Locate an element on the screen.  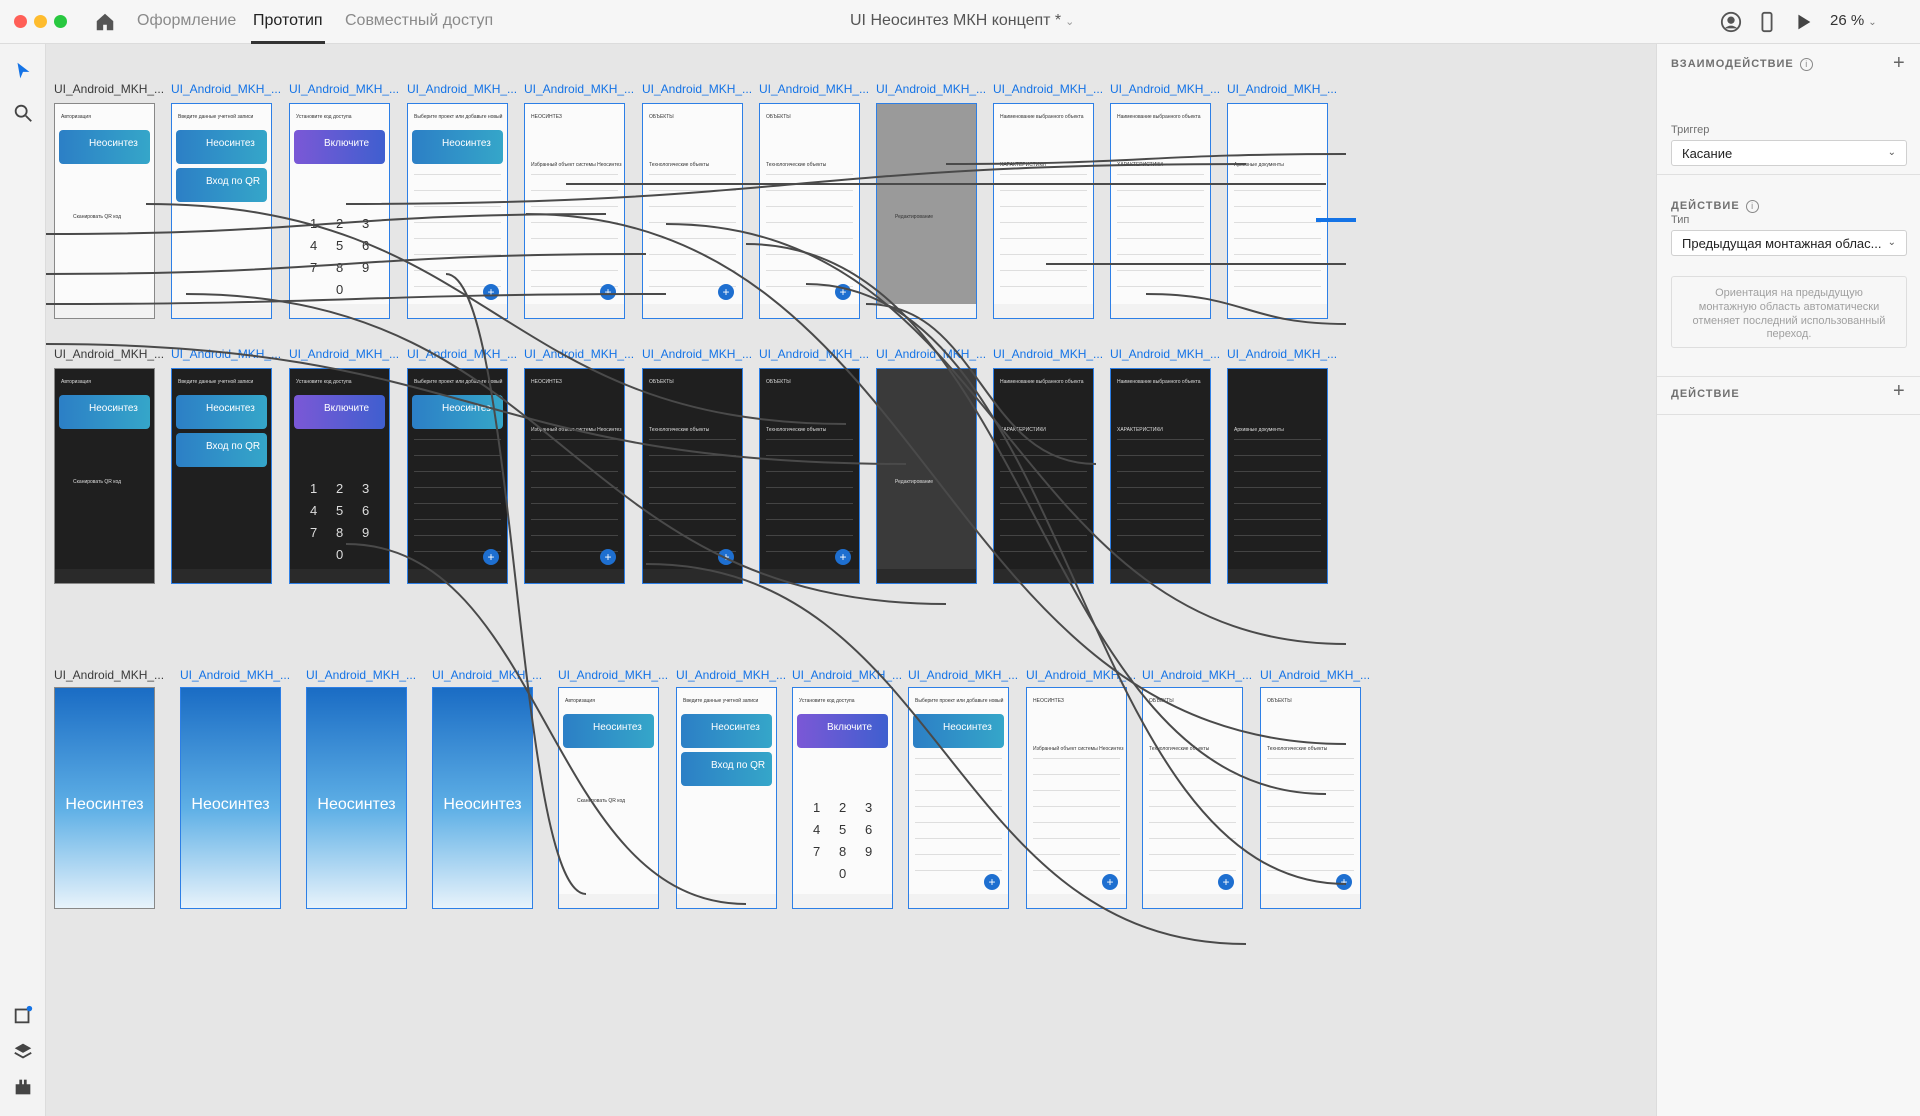
zoom-level: 26 % ⌄ is located at coordinates (1853, 20).